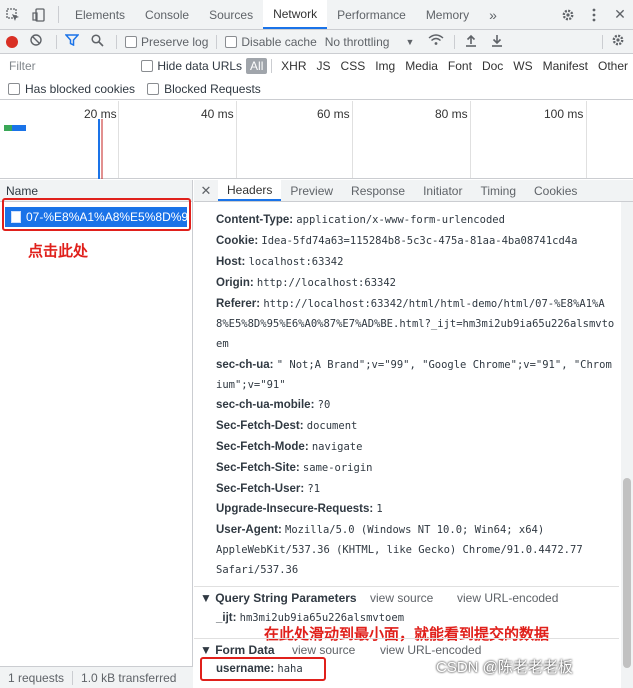 This screenshot has height=688, width=633. Describe the element at coordinates (594, 15) in the screenshot. I see `kebab-menu-icon` at that location.